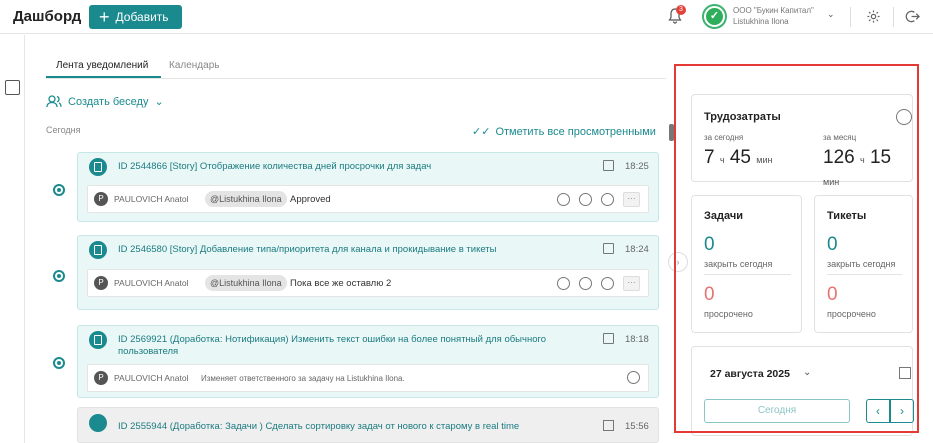 The width and height of the screenshot is (933, 443). What do you see at coordinates (47, 16) in the screenshot?
I see `page-title: Дашборд` at bounding box center [47, 16].